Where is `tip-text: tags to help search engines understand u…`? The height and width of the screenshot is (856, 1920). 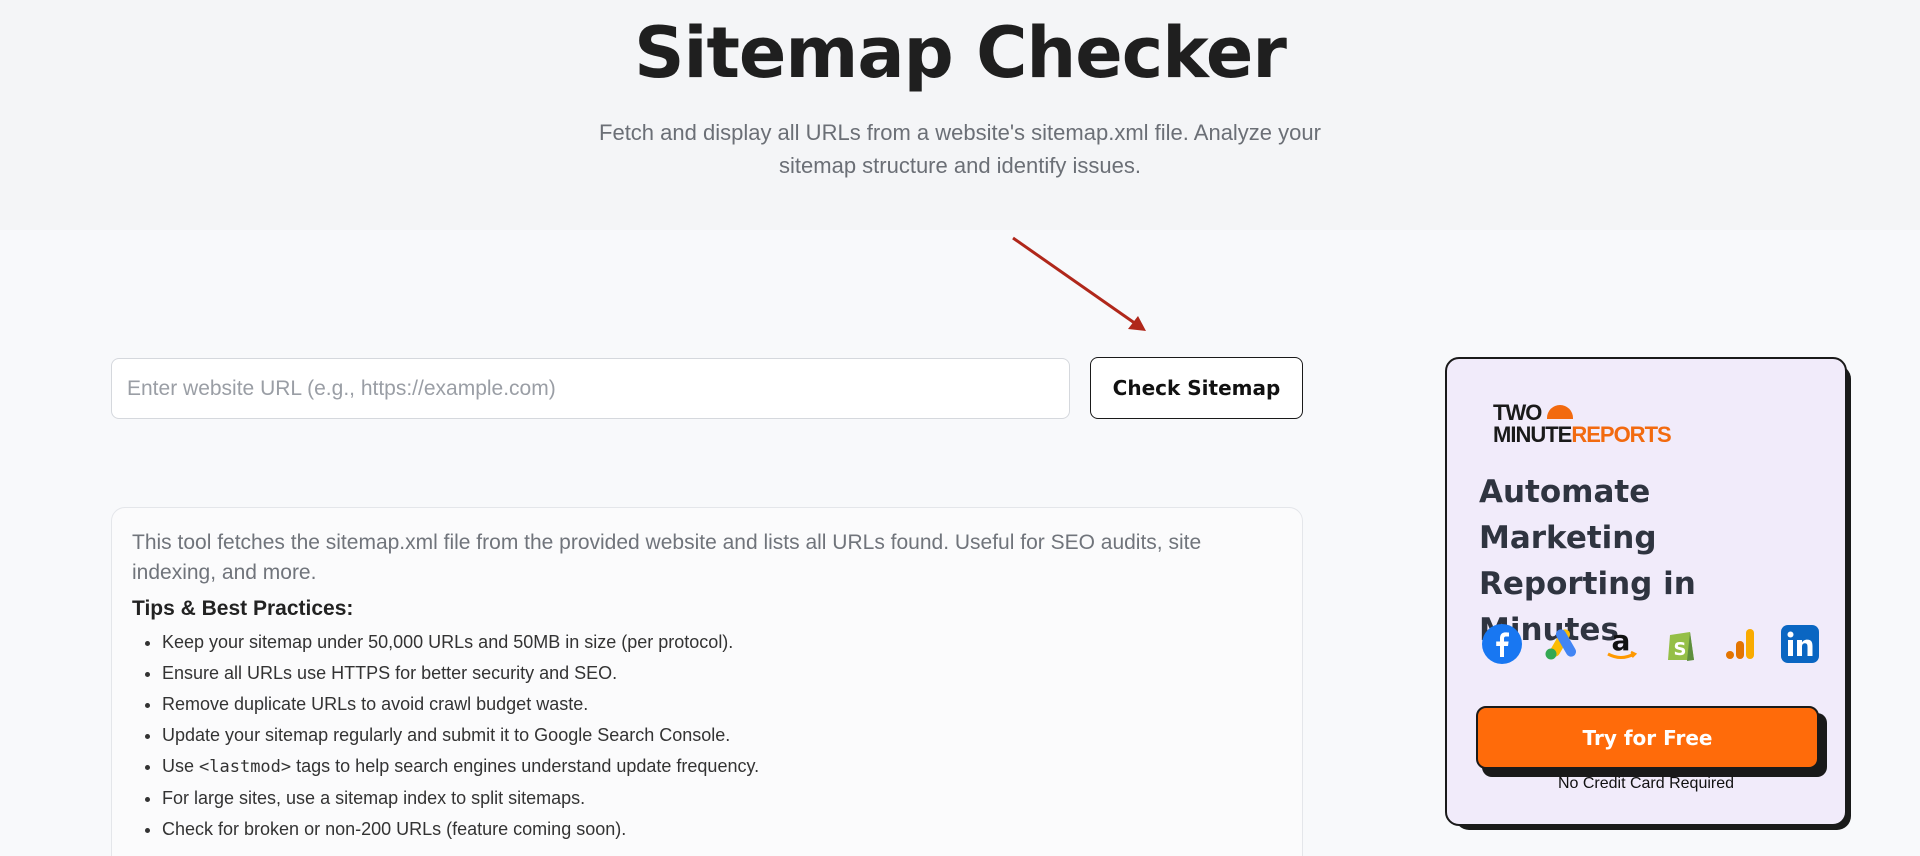 tip-text: tags to help search engines understand u… is located at coordinates (525, 766).